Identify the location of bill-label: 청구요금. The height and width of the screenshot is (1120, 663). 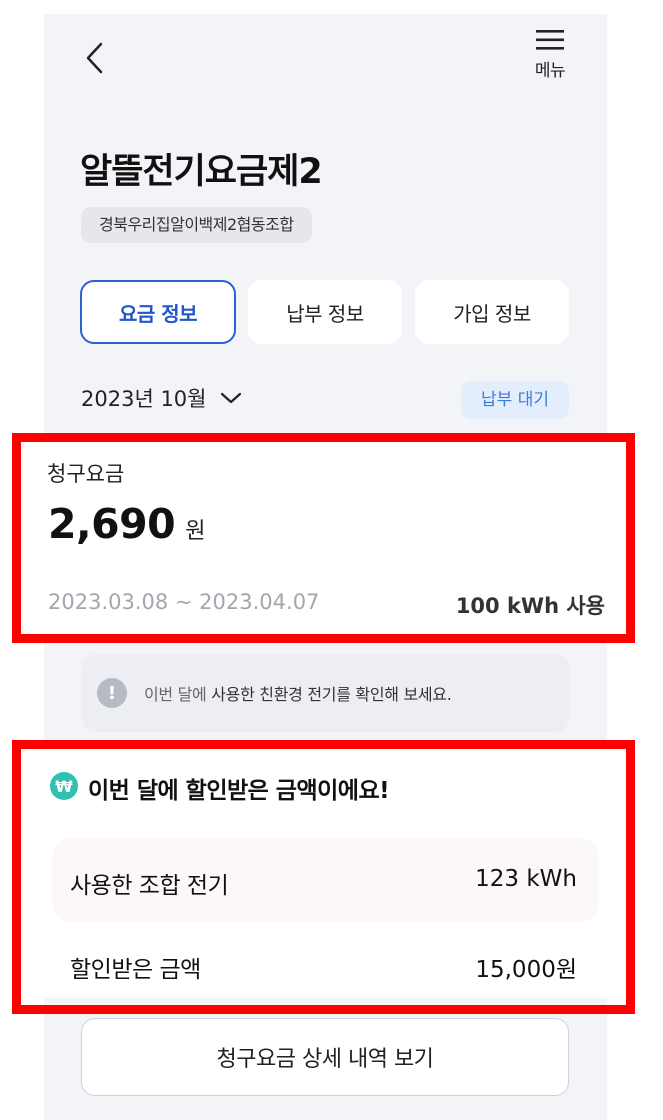
(86, 474).